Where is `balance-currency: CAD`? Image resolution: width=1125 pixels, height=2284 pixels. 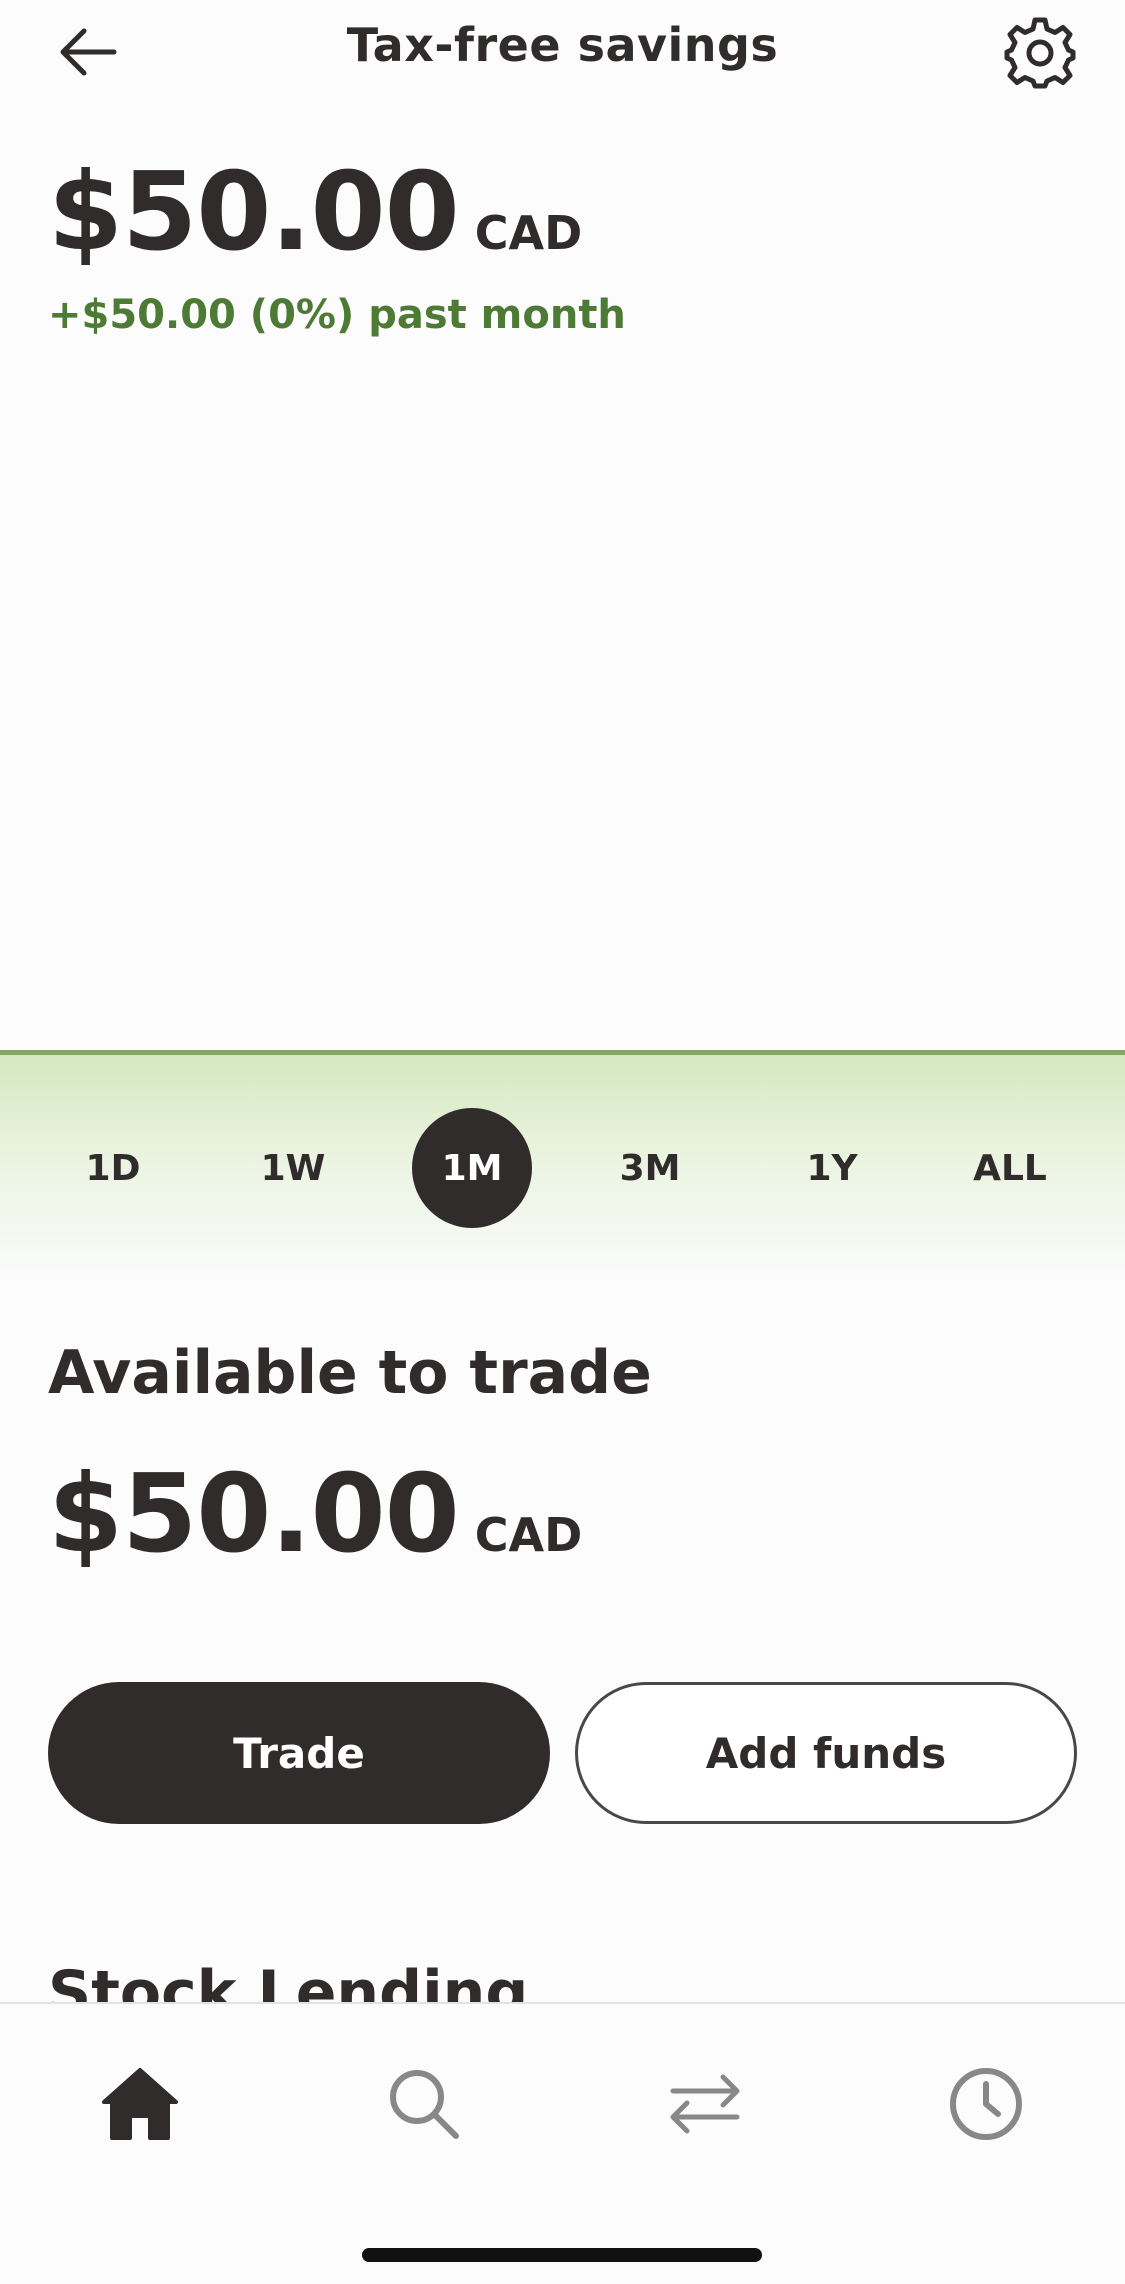 balance-currency: CAD is located at coordinates (528, 233).